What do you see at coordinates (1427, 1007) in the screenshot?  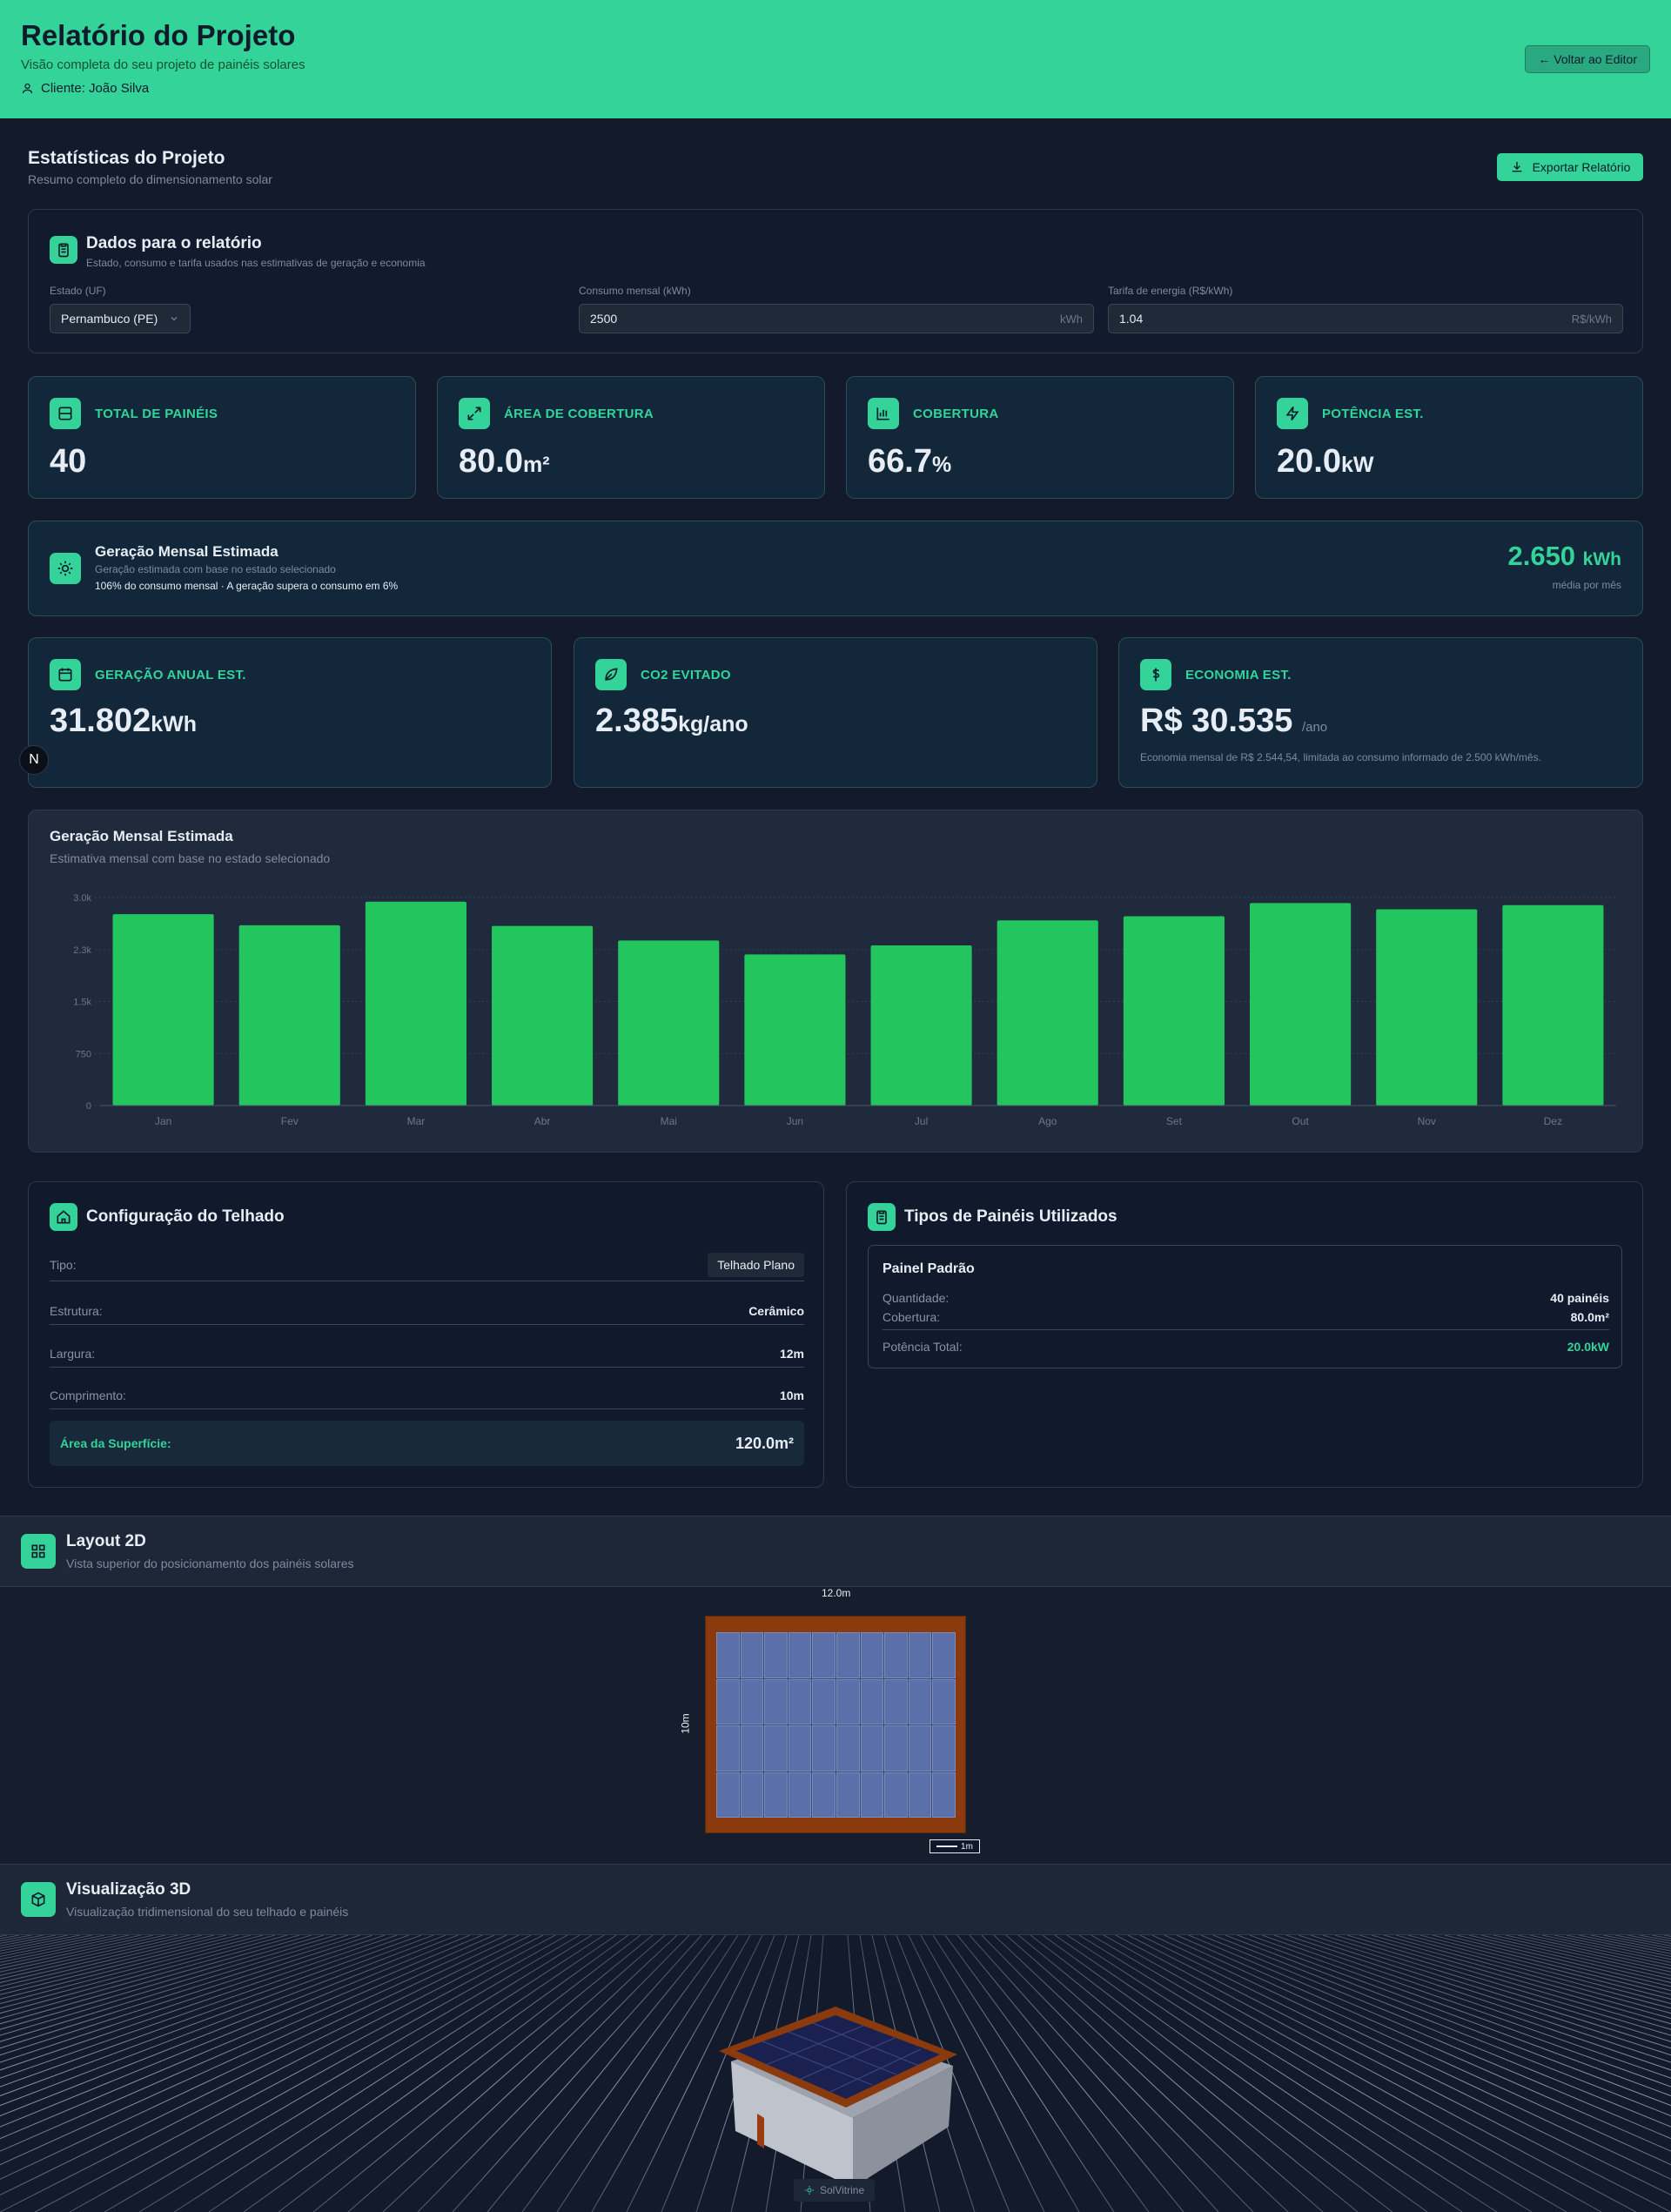 I see `bar-nov` at bounding box center [1427, 1007].